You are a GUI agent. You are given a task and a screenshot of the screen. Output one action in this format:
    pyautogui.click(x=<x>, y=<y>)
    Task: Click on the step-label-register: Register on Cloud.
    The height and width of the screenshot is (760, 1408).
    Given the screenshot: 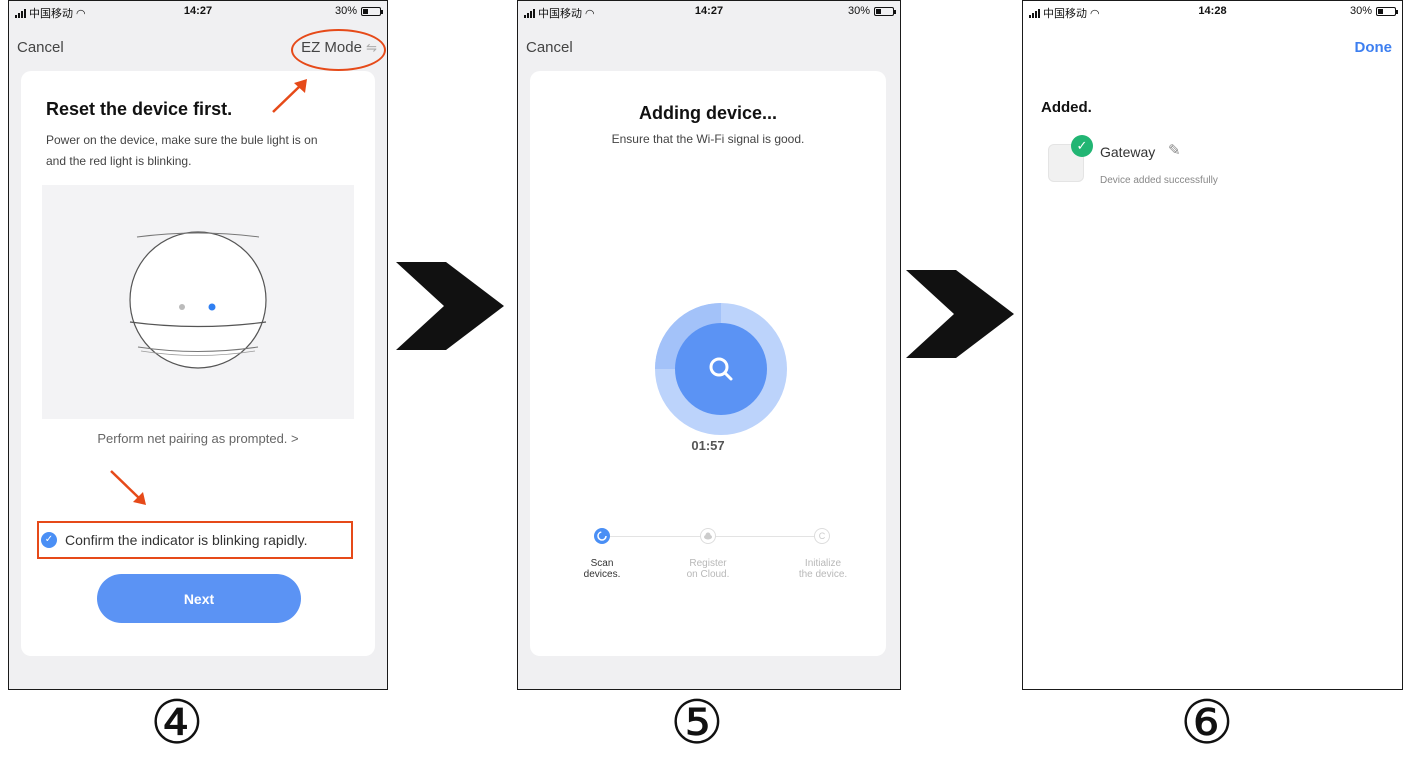 What is the action you would take?
    pyautogui.click(x=708, y=569)
    